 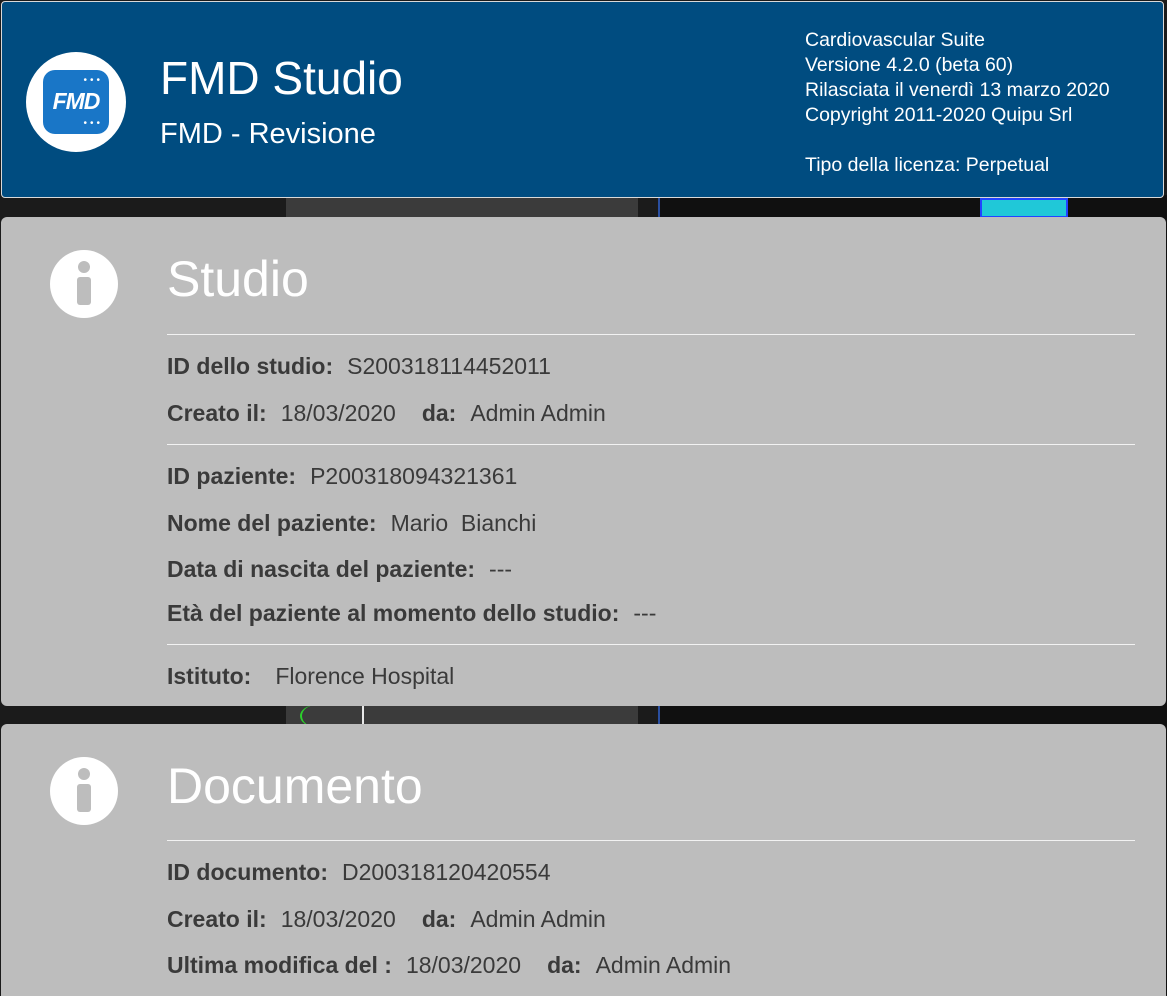 I want to click on copyright-text: Copyright 2011-2020 Quipu Srl, so click(x=939, y=115).